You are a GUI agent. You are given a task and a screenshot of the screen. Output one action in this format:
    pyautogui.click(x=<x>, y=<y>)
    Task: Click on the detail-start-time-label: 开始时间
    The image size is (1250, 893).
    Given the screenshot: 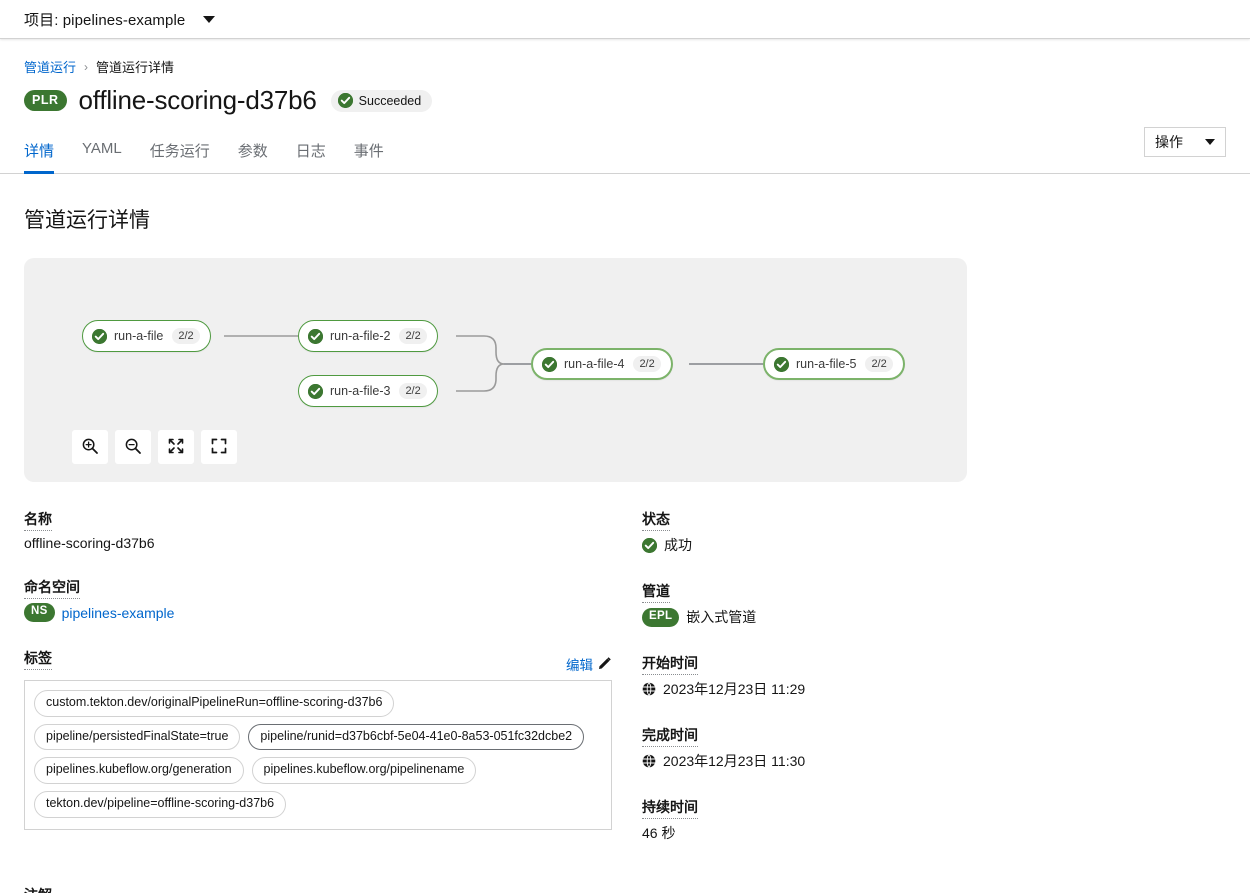 What is the action you would take?
    pyautogui.click(x=670, y=664)
    